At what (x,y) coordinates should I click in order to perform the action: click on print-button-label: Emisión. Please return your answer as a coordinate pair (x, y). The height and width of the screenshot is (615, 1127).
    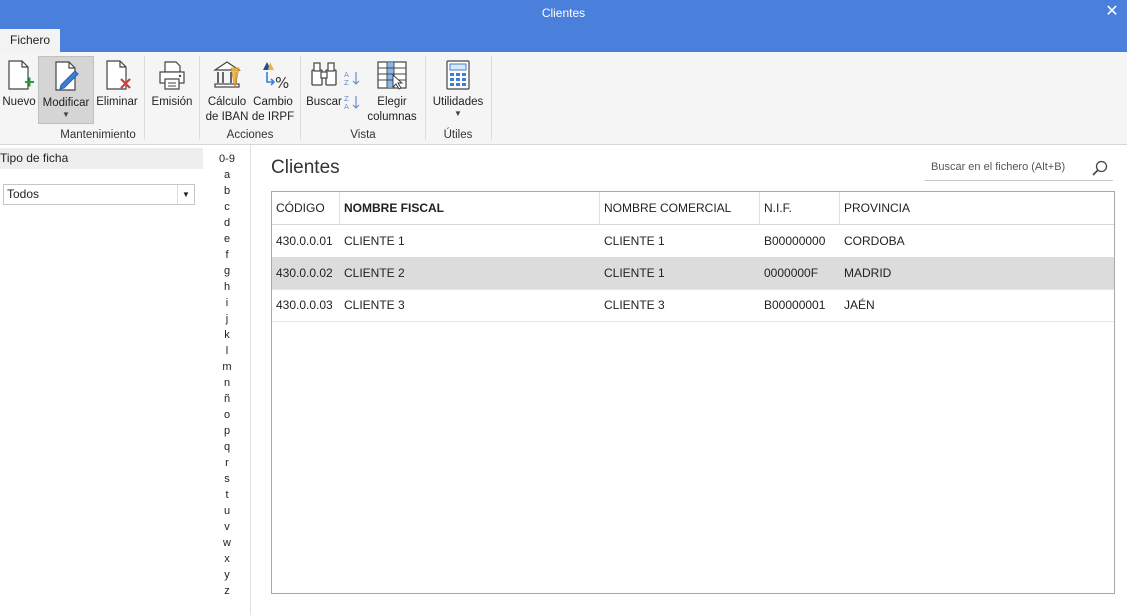
    Looking at the image, I should click on (172, 102).